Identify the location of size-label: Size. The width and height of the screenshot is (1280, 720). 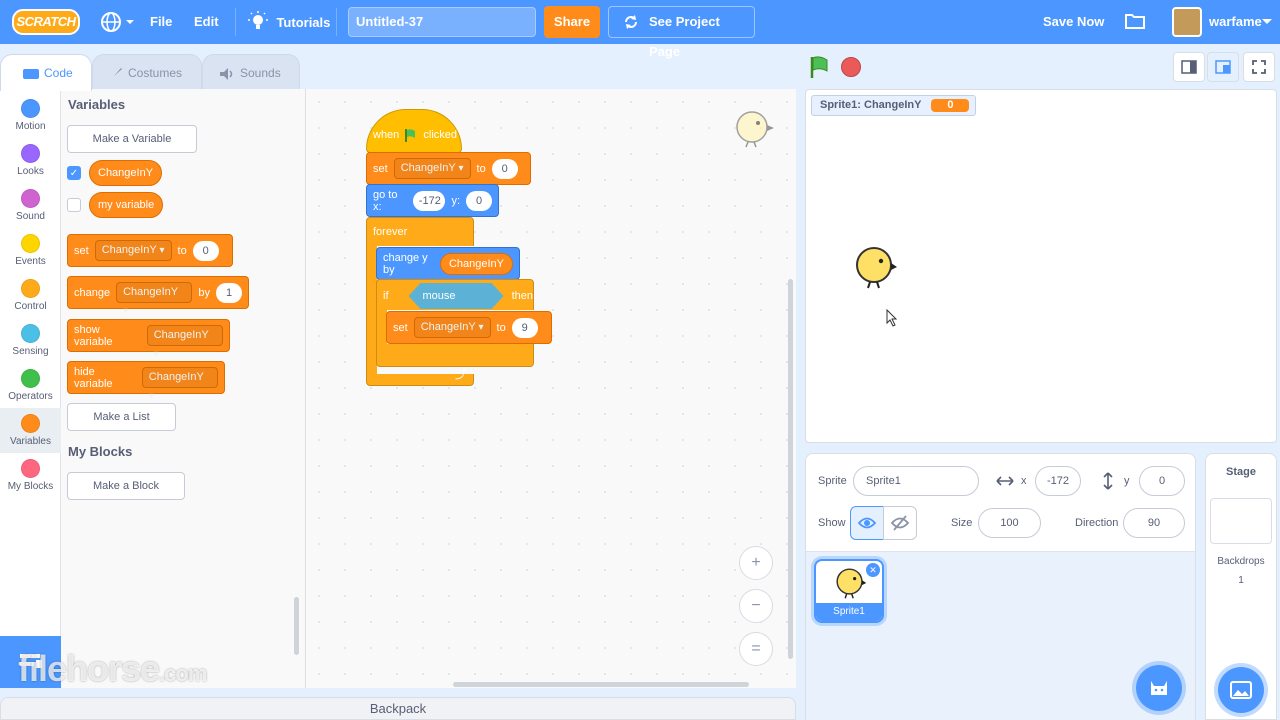
(962, 523).